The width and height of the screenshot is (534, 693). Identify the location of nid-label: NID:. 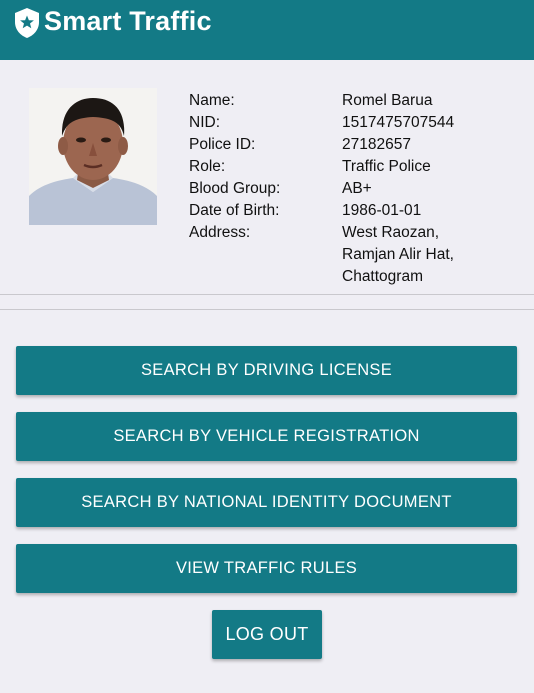
(204, 122).